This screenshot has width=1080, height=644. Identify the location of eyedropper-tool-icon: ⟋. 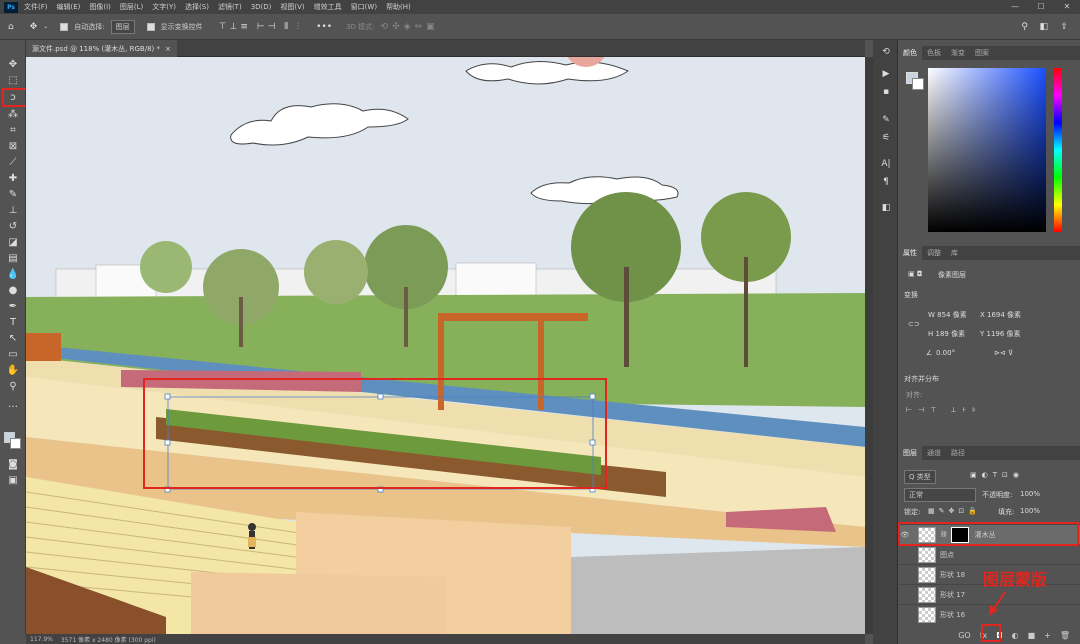
(13, 163).